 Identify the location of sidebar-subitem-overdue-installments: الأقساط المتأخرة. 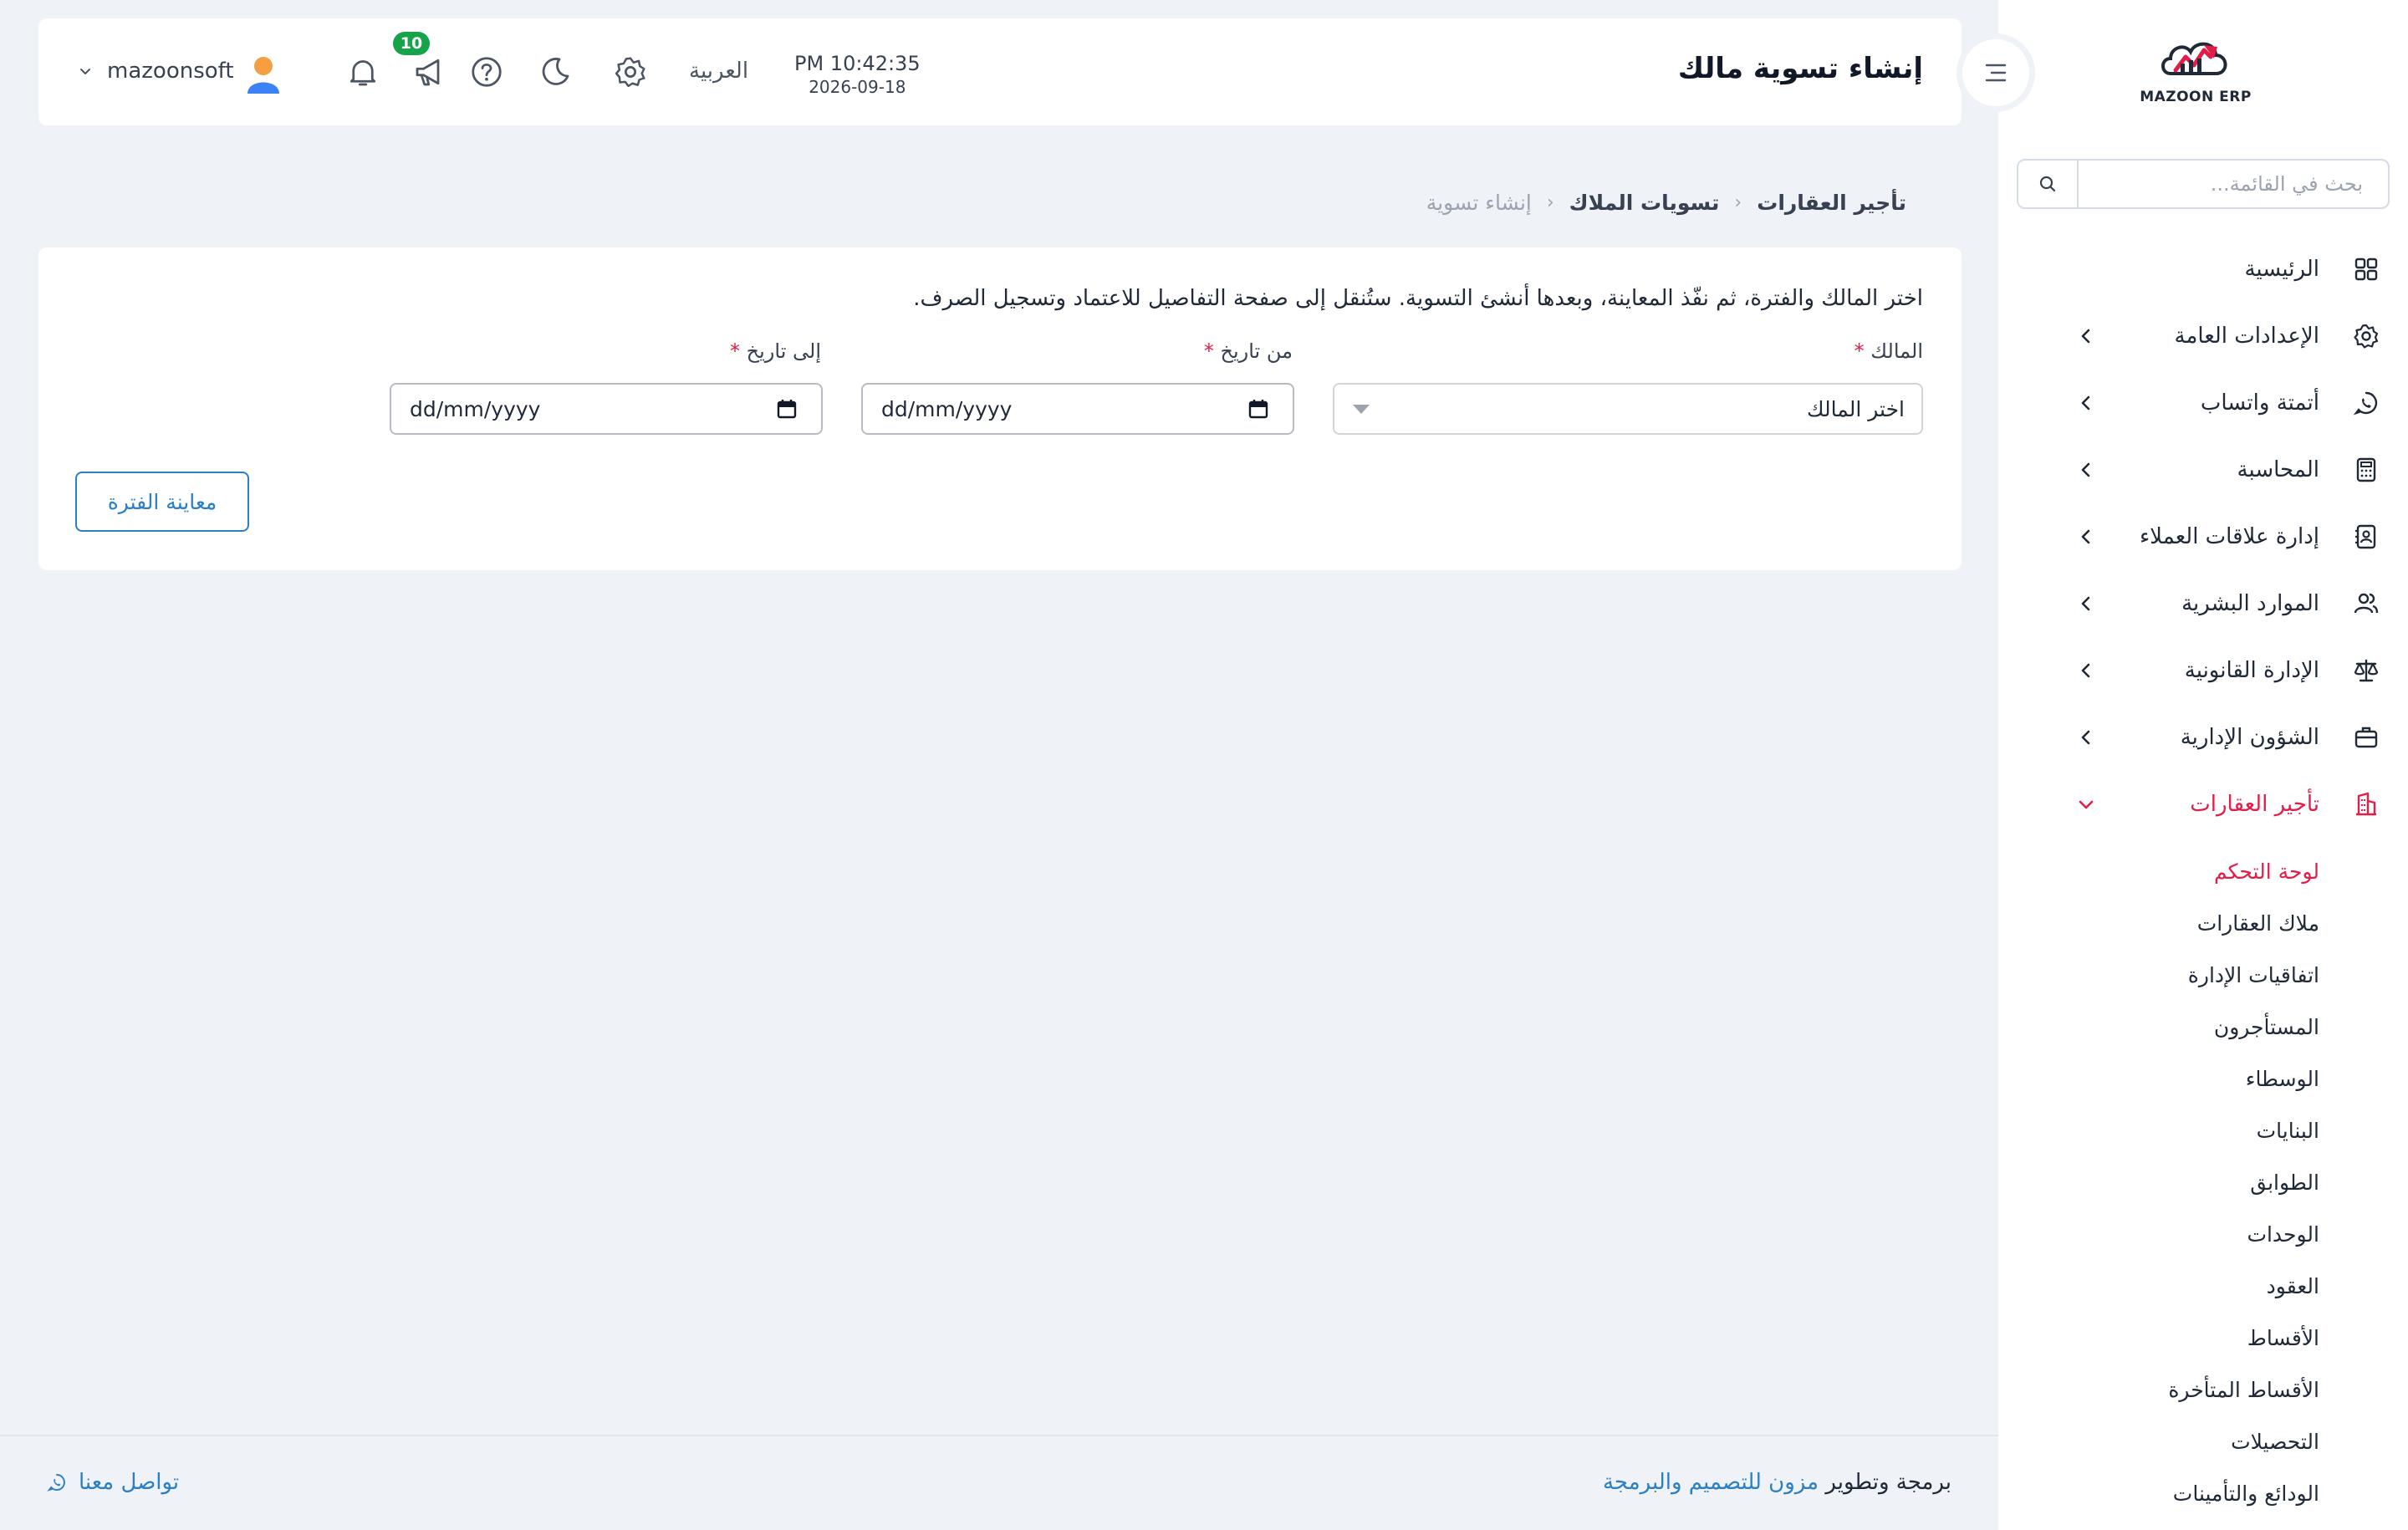
(2203, 1392).